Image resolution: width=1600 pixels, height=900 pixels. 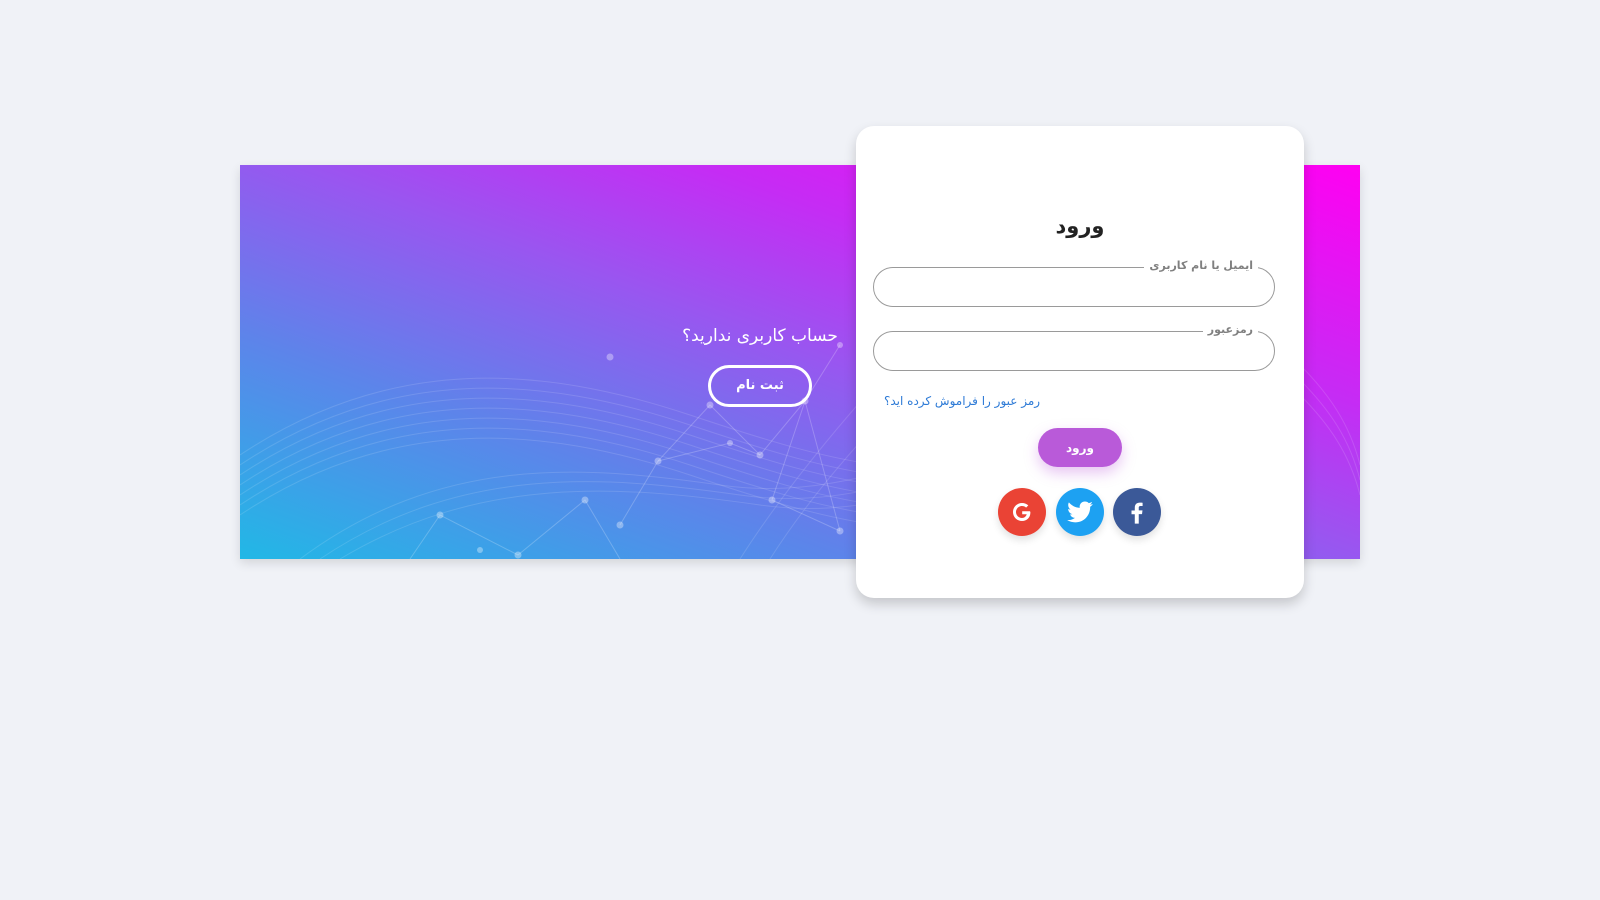 What do you see at coordinates (760, 386) in the screenshot?
I see `signup-button: ثبت نام` at bounding box center [760, 386].